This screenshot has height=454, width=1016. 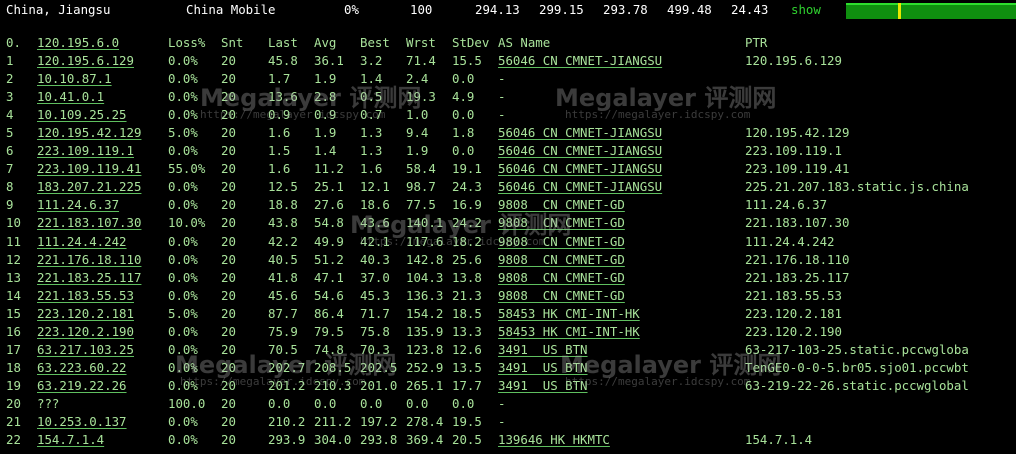 What do you see at coordinates (375, 349) in the screenshot?
I see `hop-best: 70.3` at bounding box center [375, 349].